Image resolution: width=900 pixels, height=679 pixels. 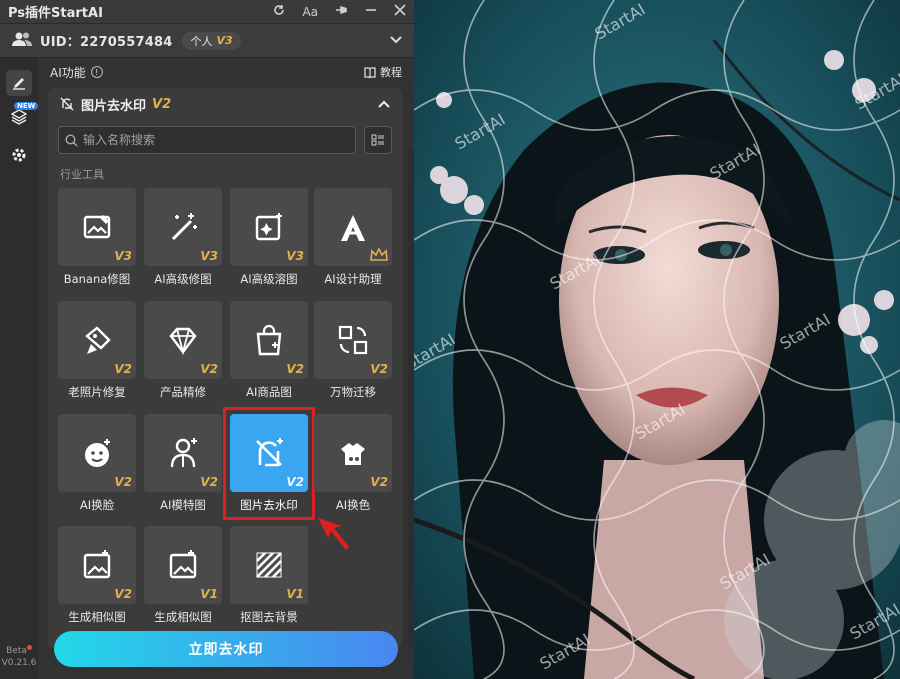 What do you see at coordinates (400, 11) in the screenshot?
I see `close-icon` at bounding box center [400, 11].